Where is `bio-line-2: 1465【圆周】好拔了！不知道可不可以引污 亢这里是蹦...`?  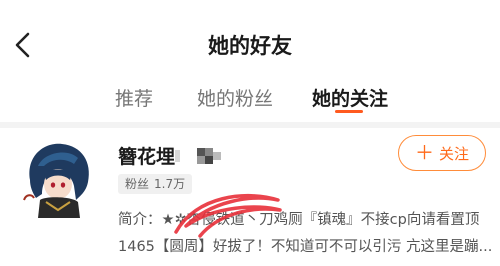 bio-line-2: 1465【圆周】好拔了！不知道可不可以引污 亢这里是蹦... is located at coordinates (305, 247).